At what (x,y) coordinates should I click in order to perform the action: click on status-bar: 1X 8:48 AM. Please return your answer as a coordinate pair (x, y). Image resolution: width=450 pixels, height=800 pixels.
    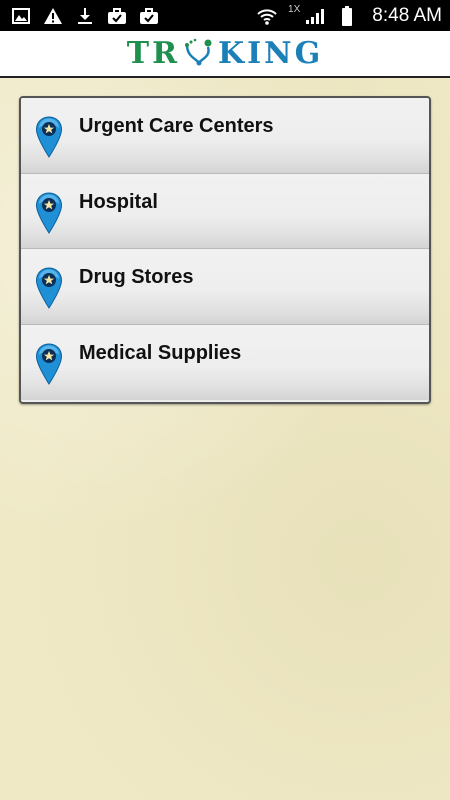
    Looking at the image, I should click on (225, 15).